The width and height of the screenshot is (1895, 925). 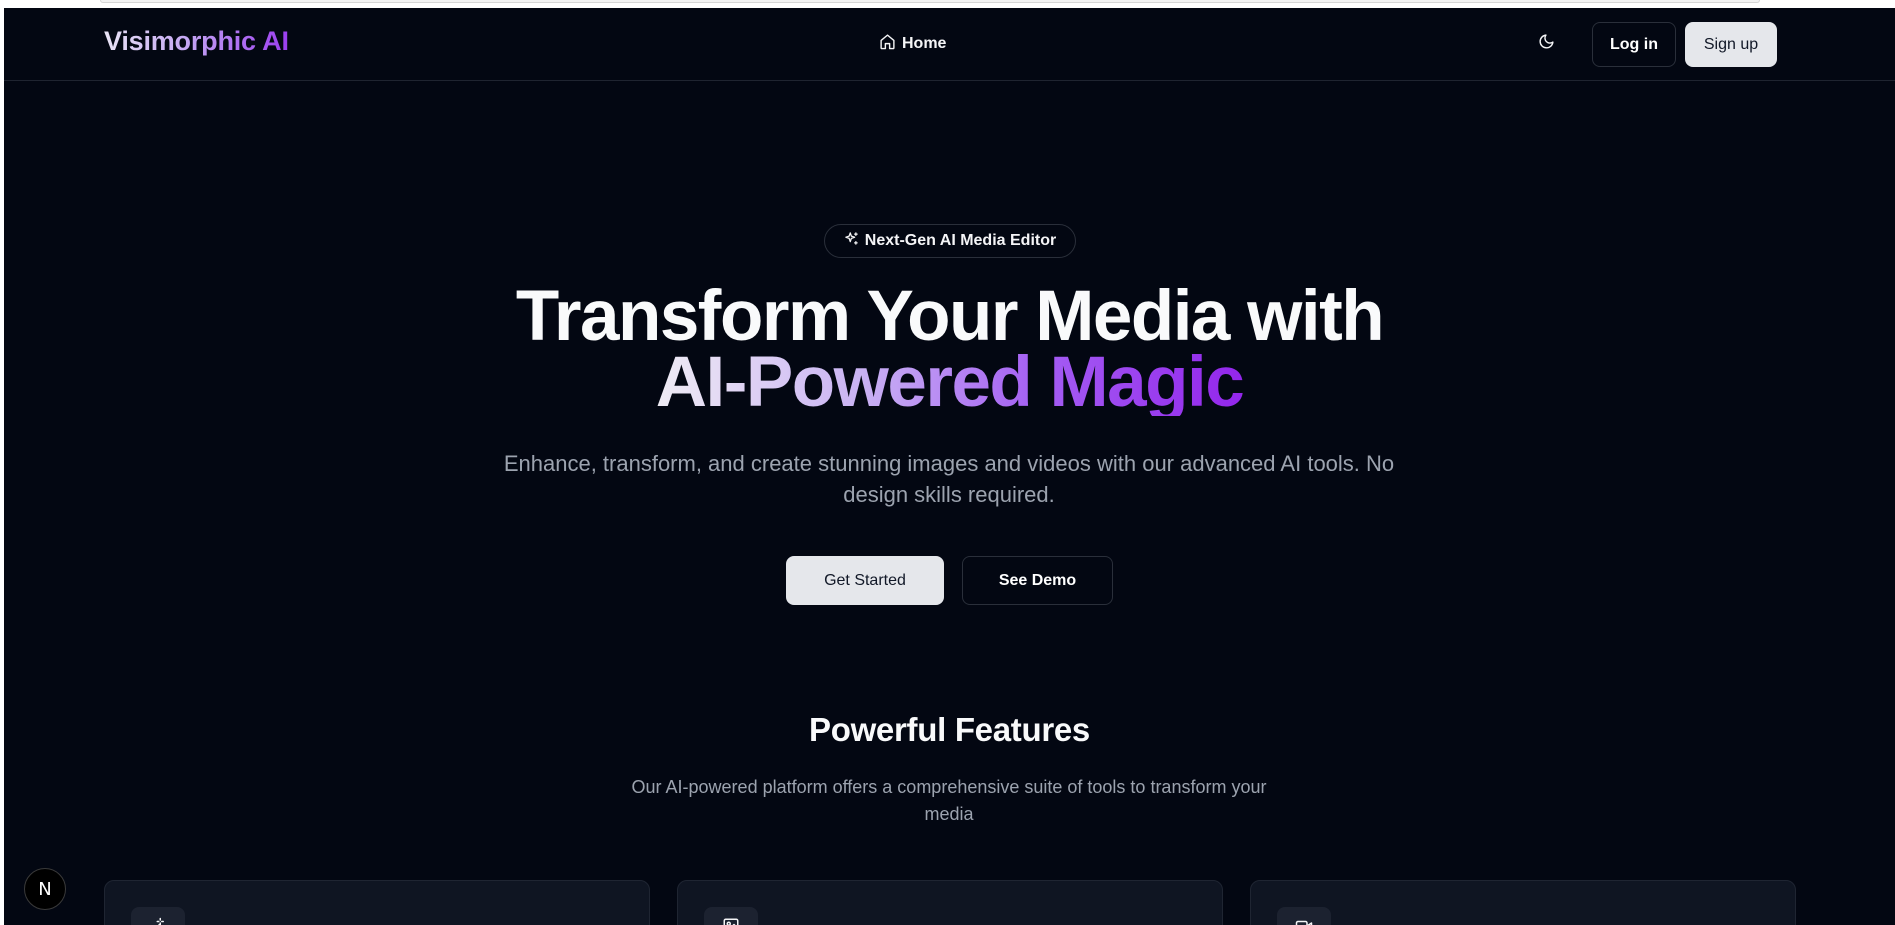 What do you see at coordinates (1731, 44) in the screenshot?
I see `signup-button: Sign up` at bounding box center [1731, 44].